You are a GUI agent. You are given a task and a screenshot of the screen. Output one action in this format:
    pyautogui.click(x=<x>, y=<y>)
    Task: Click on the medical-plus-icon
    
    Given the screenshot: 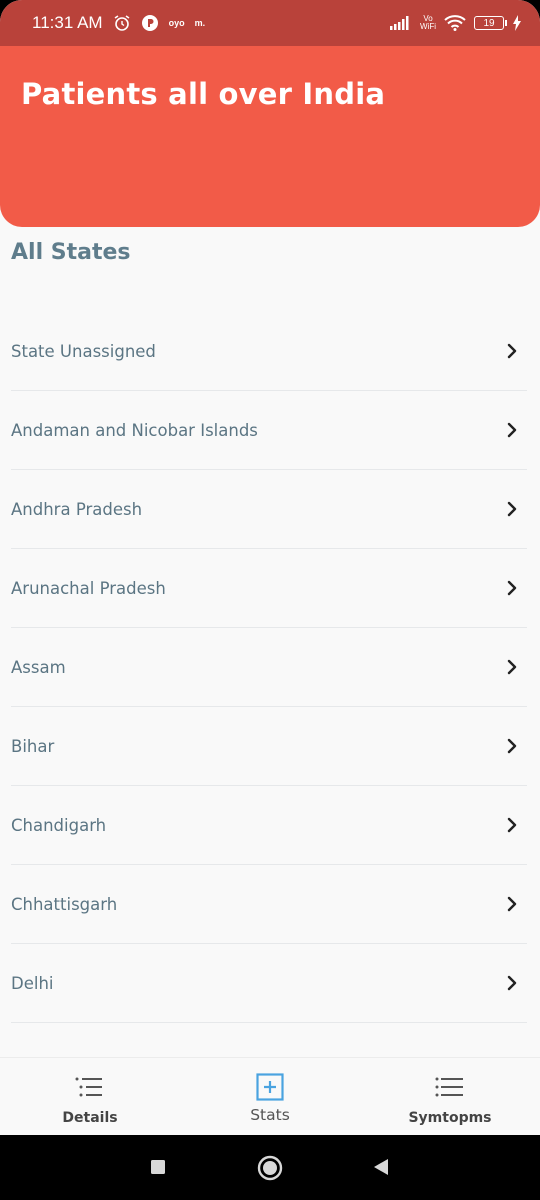 What is the action you would take?
    pyautogui.click(x=270, y=1087)
    